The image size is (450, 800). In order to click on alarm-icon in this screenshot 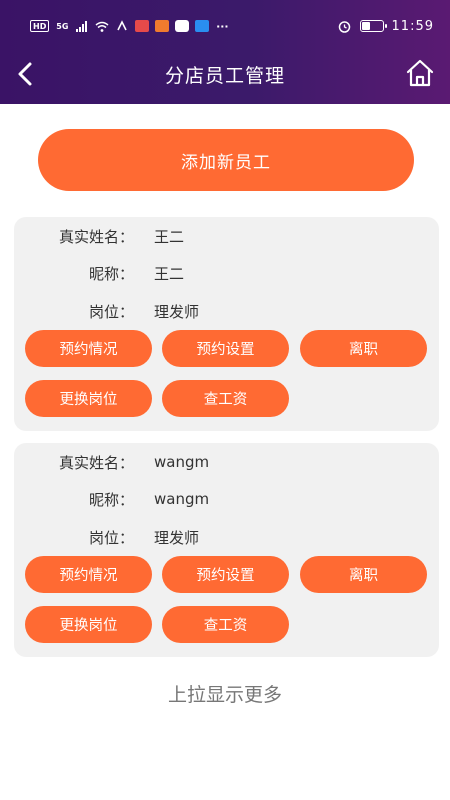, I will do `click(345, 26)`.